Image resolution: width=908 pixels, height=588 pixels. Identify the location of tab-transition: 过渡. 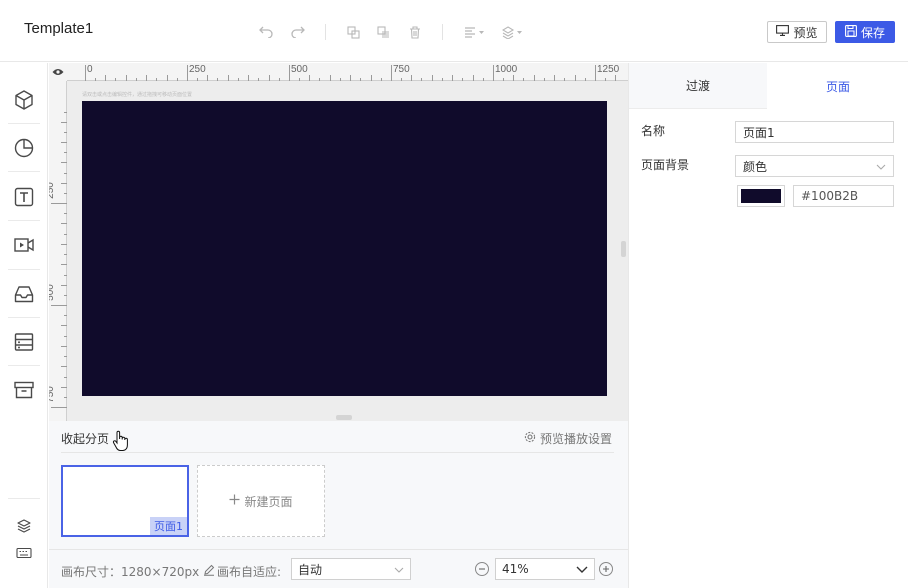
(698, 86).